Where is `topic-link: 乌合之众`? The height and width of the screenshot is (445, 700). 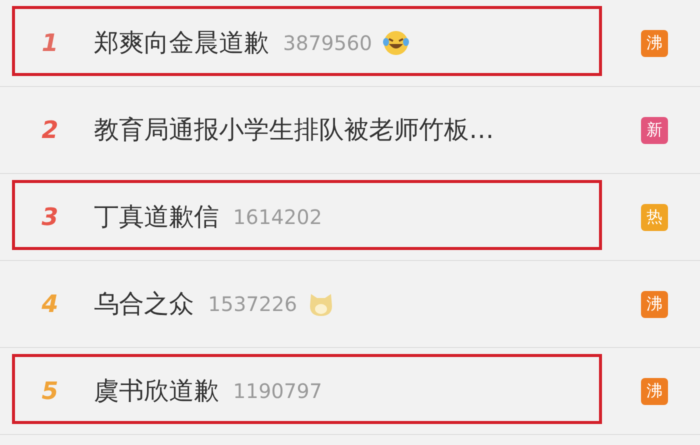 topic-link: 乌合之众 is located at coordinates (144, 304).